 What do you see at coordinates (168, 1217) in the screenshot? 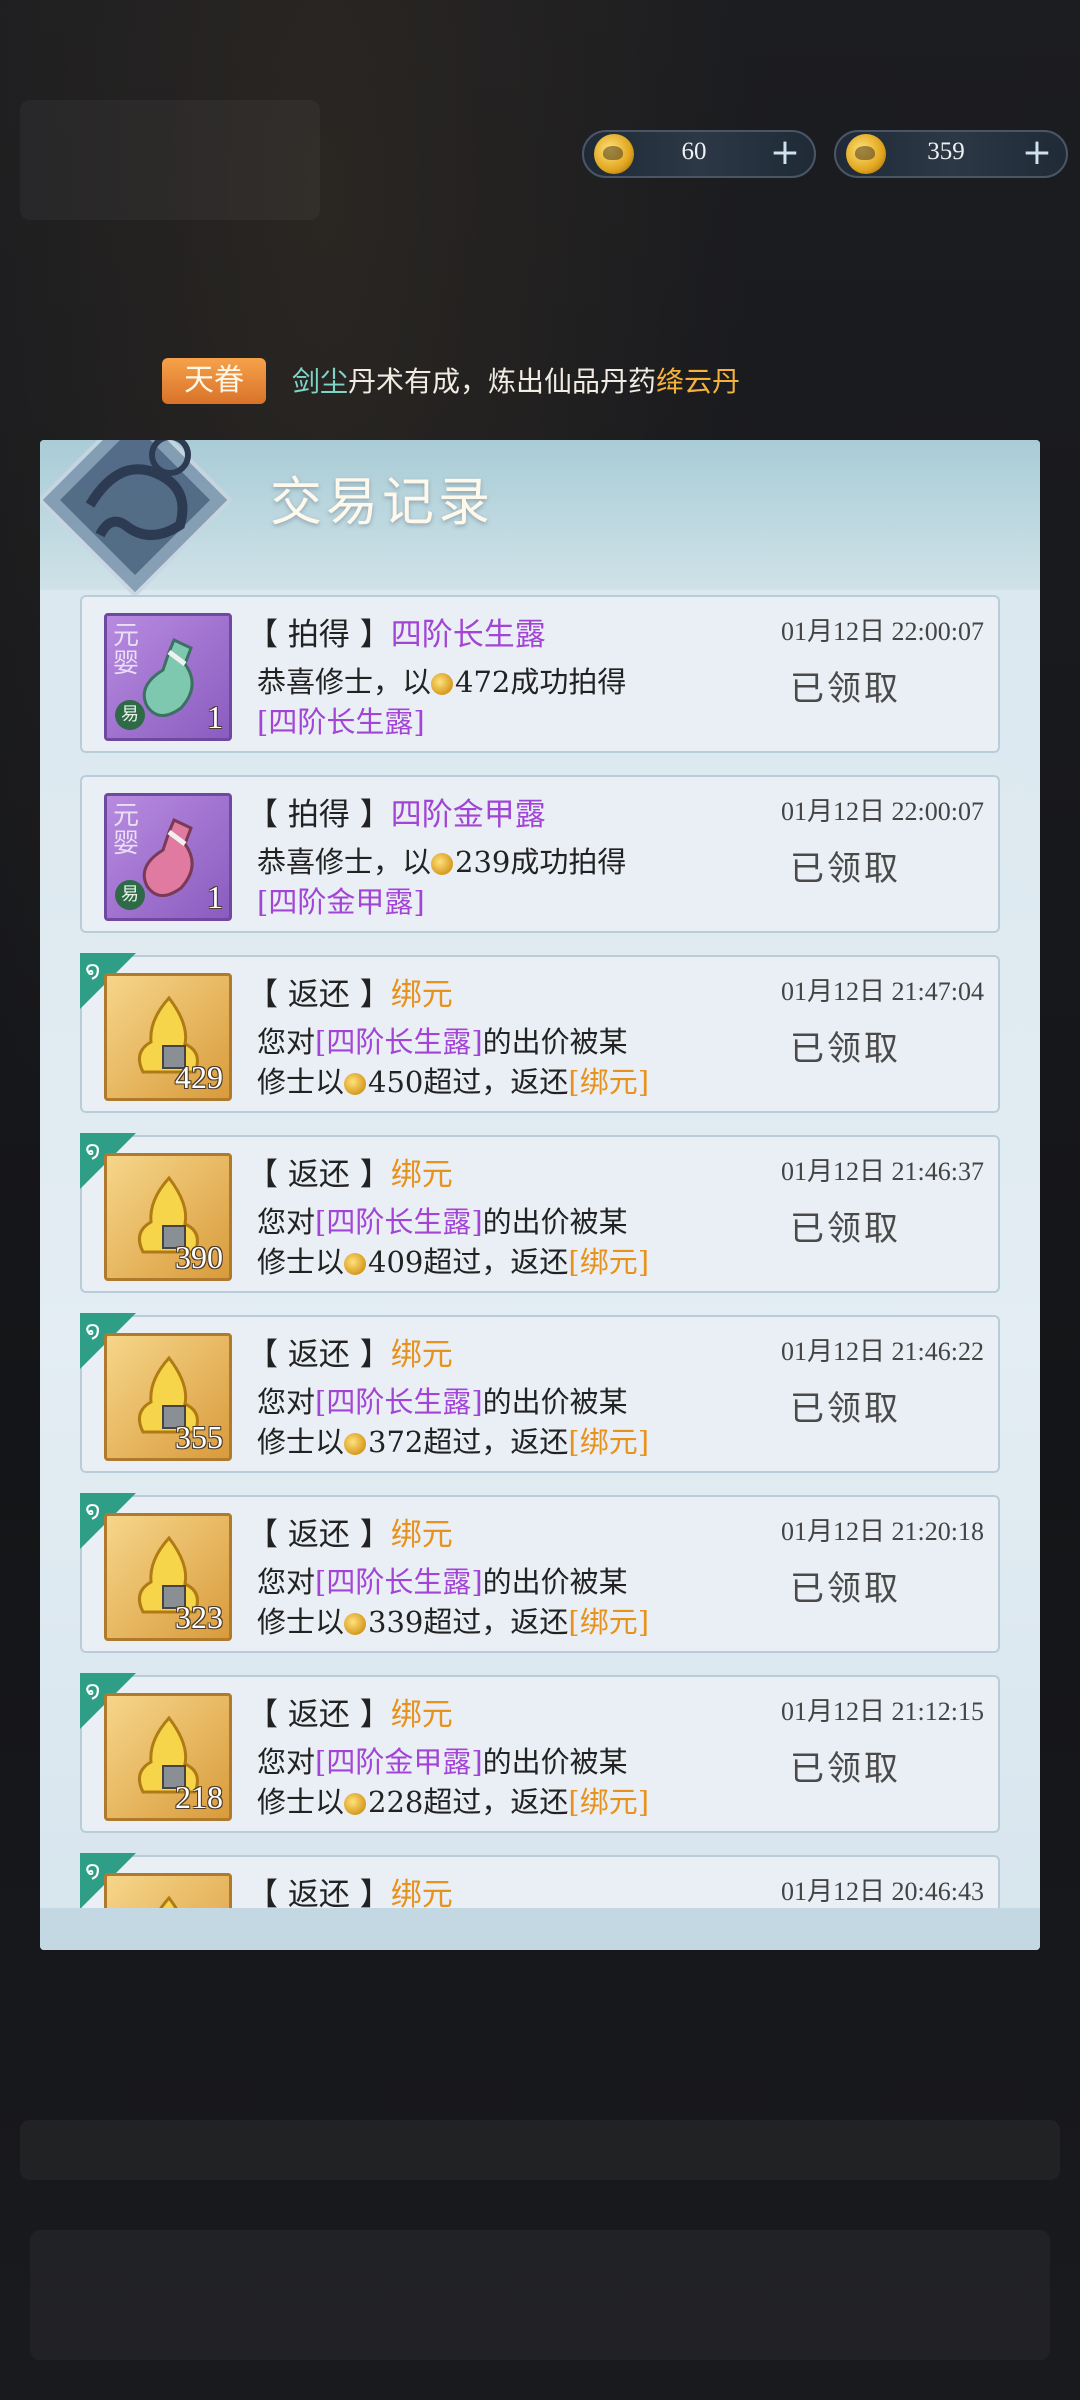
I see `item-icon: 390` at bounding box center [168, 1217].